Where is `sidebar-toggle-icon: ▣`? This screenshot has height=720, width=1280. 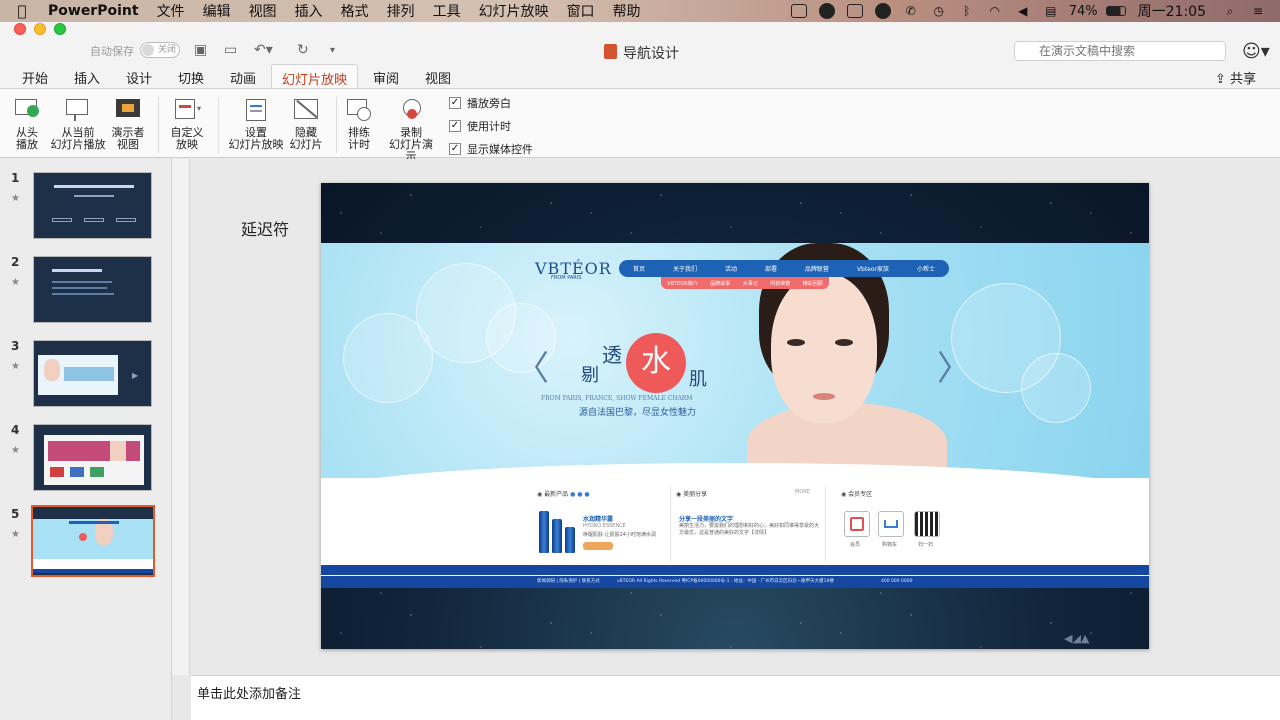 sidebar-toggle-icon: ▣ is located at coordinates (200, 50).